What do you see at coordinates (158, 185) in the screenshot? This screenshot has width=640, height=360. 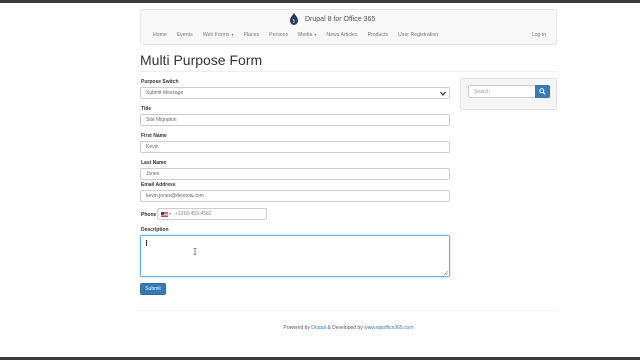 I see `email-label: Email Address` at bounding box center [158, 185].